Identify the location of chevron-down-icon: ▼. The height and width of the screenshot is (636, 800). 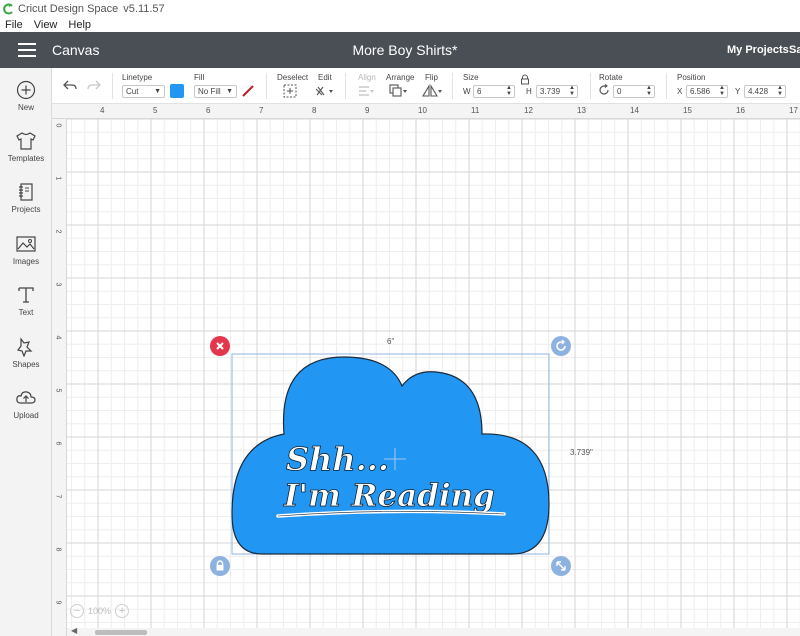
(157, 91).